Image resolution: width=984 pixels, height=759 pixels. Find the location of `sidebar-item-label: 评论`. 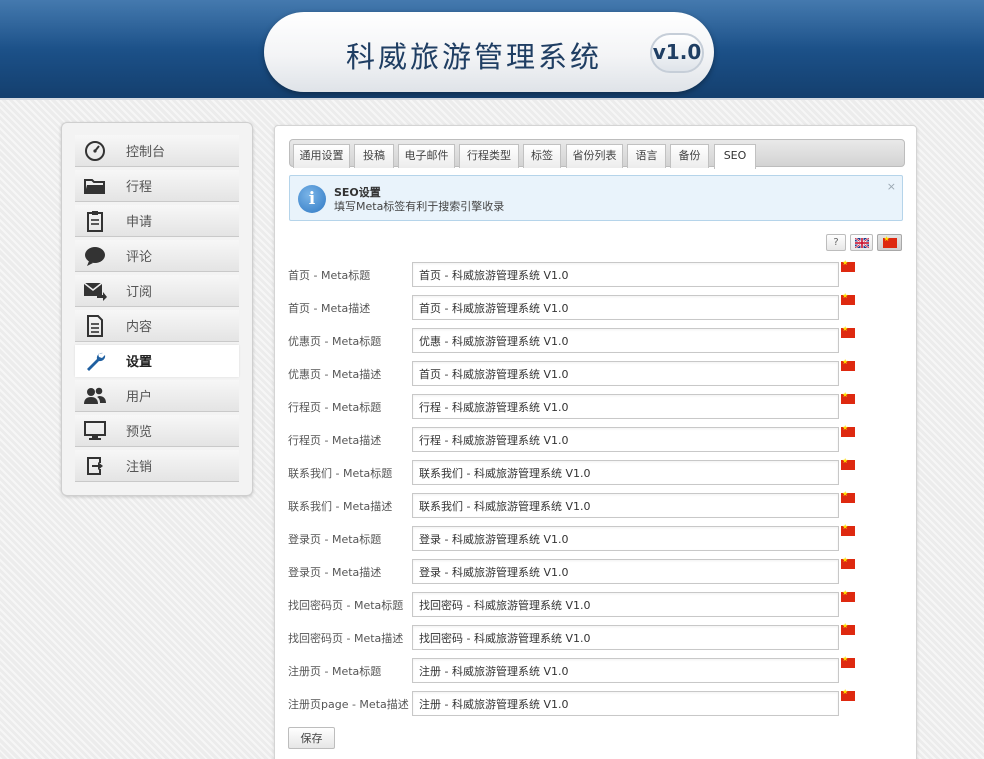

sidebar-item-label: 评论 is located at coordinates (139, 257).